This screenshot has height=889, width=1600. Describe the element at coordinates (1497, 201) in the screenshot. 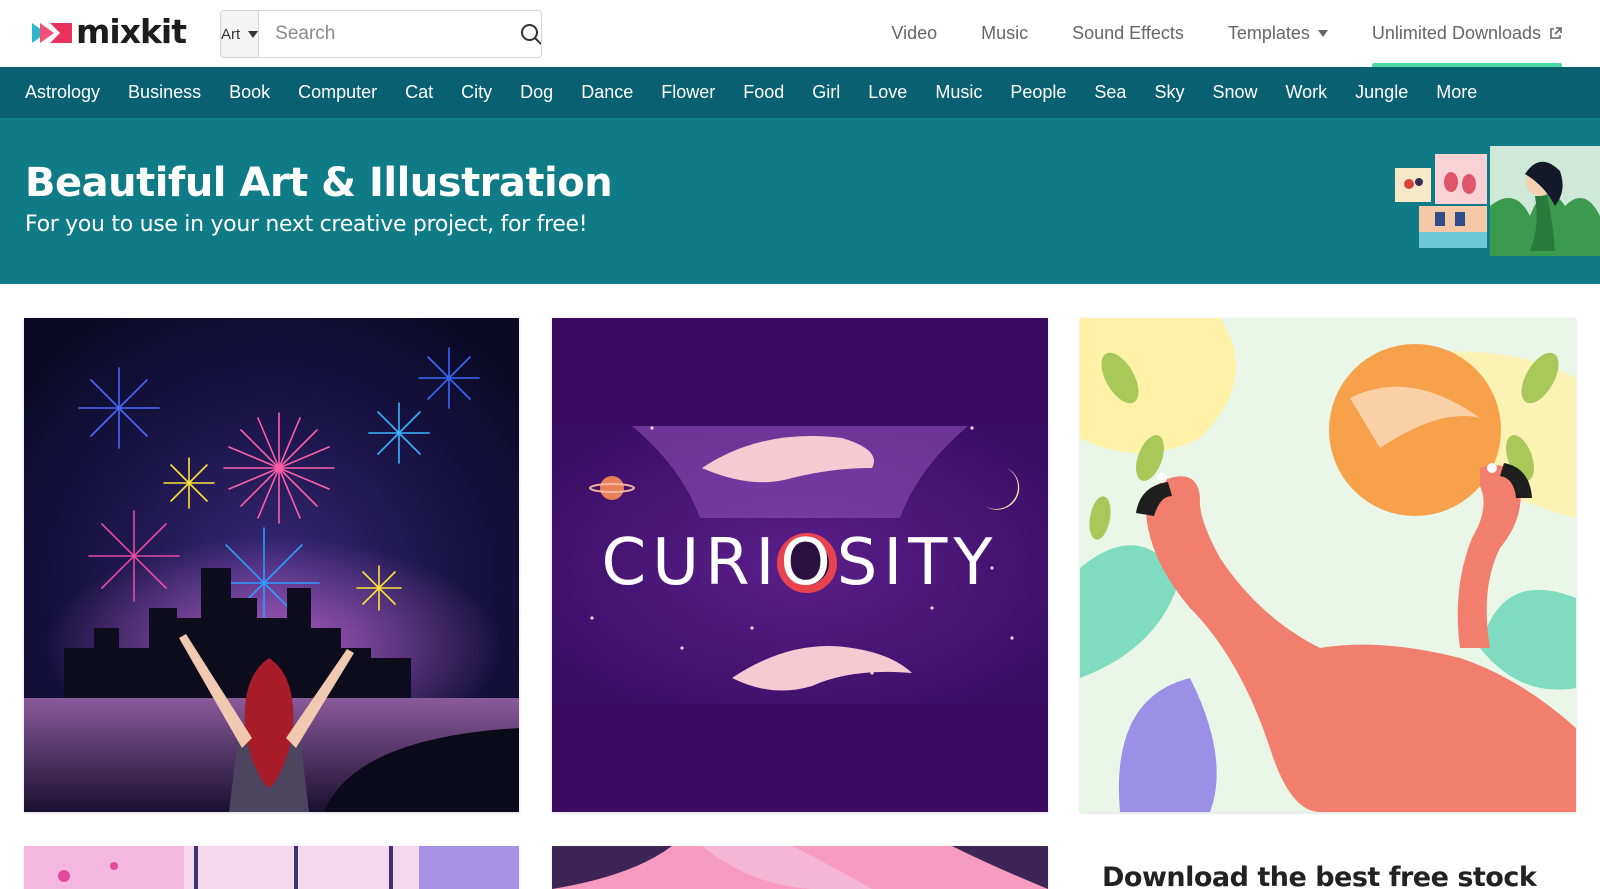

I see `hero-collage-image` at that location.